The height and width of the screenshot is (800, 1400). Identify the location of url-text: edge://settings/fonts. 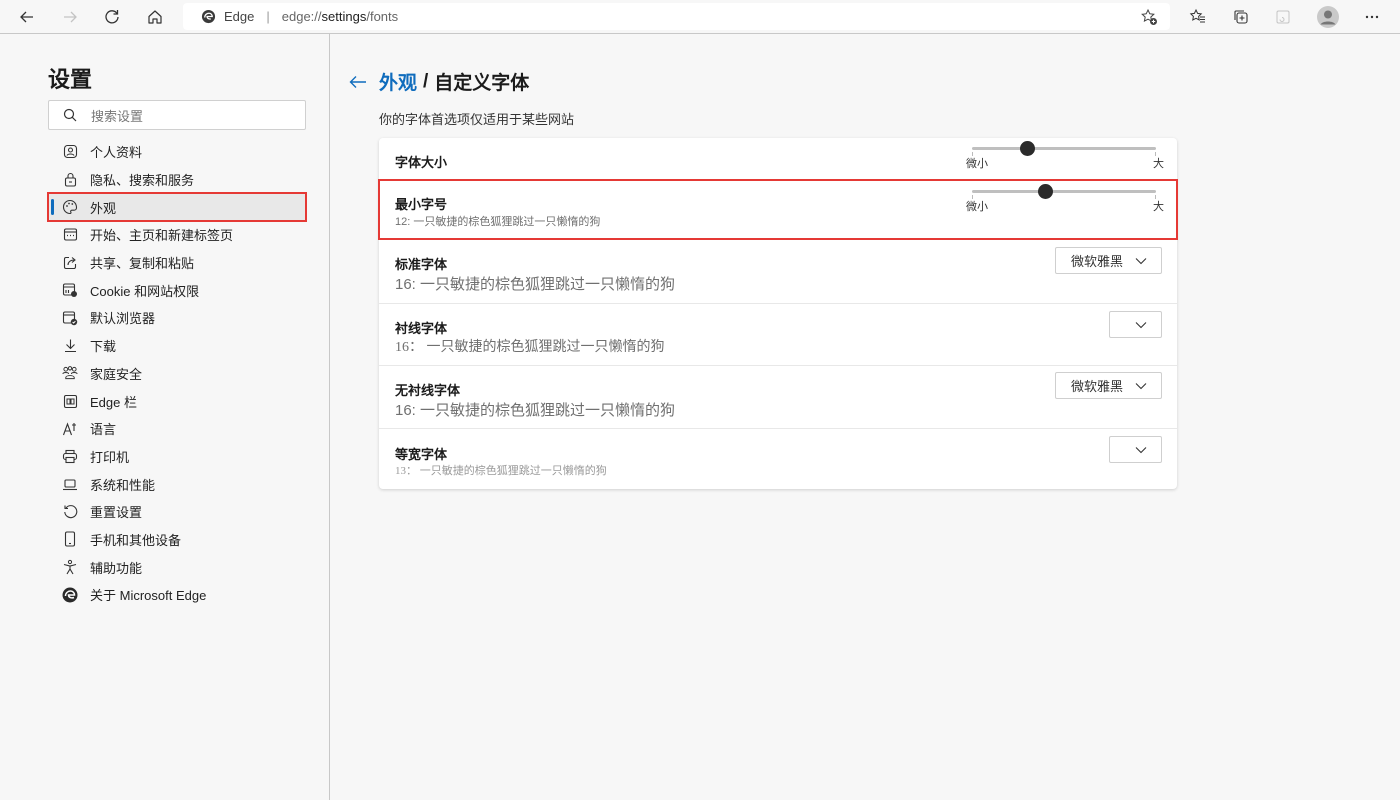
(340, 16).